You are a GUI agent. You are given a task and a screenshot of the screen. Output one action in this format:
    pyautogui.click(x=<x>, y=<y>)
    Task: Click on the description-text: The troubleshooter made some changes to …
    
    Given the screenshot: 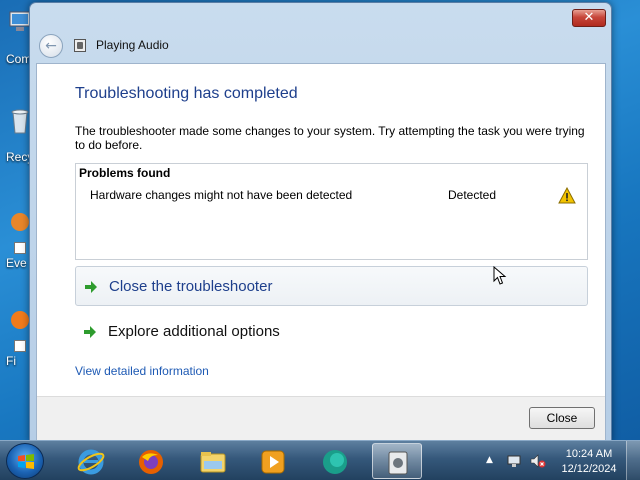 What is the action you would take?
    pyautogui.click(x=330, y=138)
    